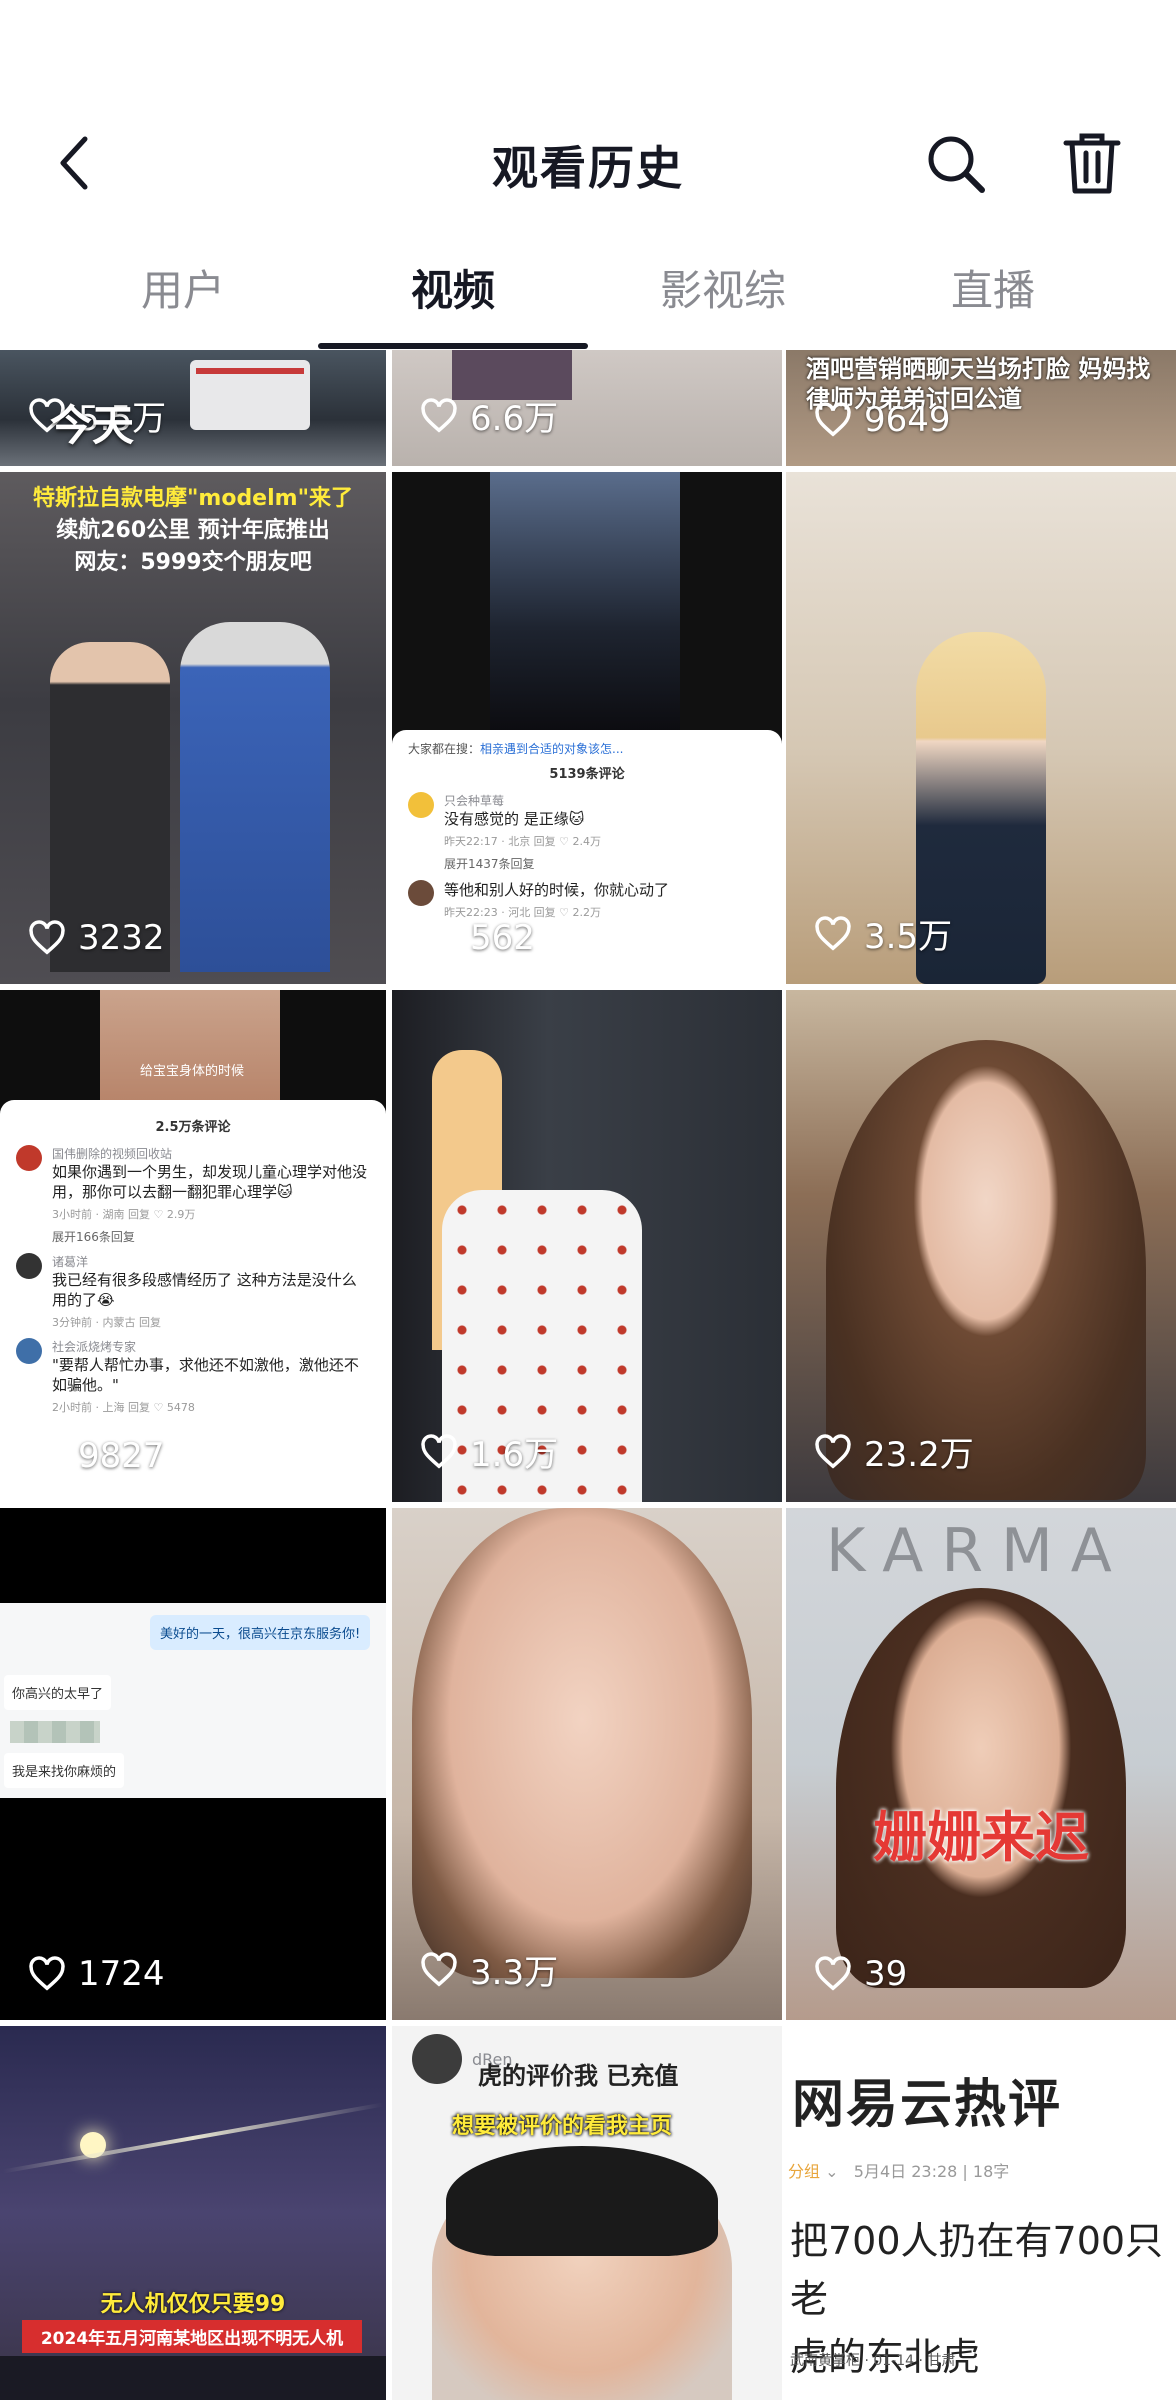 The image size is (1176, 2400). I want to click on page-title: 观看历史, so click(588, 168).